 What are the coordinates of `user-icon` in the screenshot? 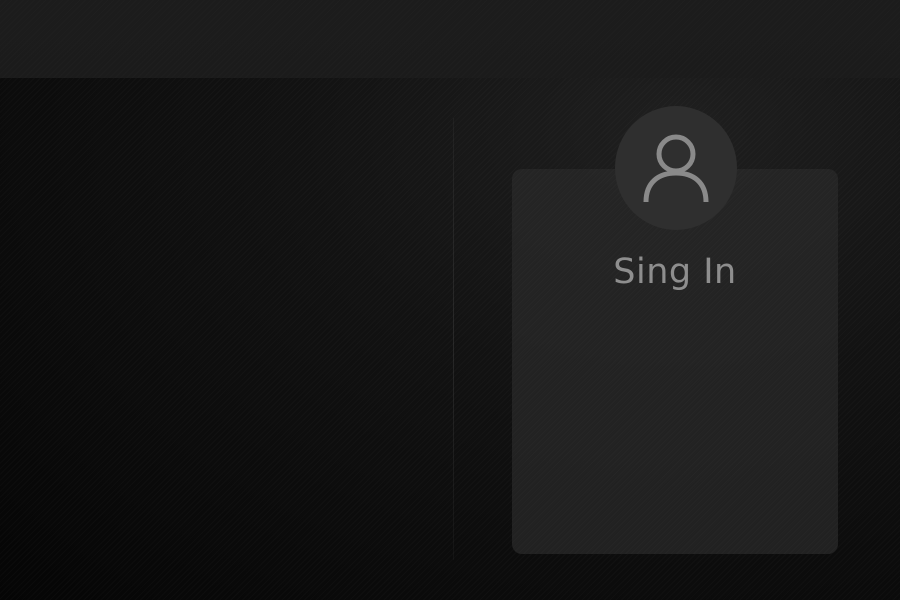 It's located at (676, 168).